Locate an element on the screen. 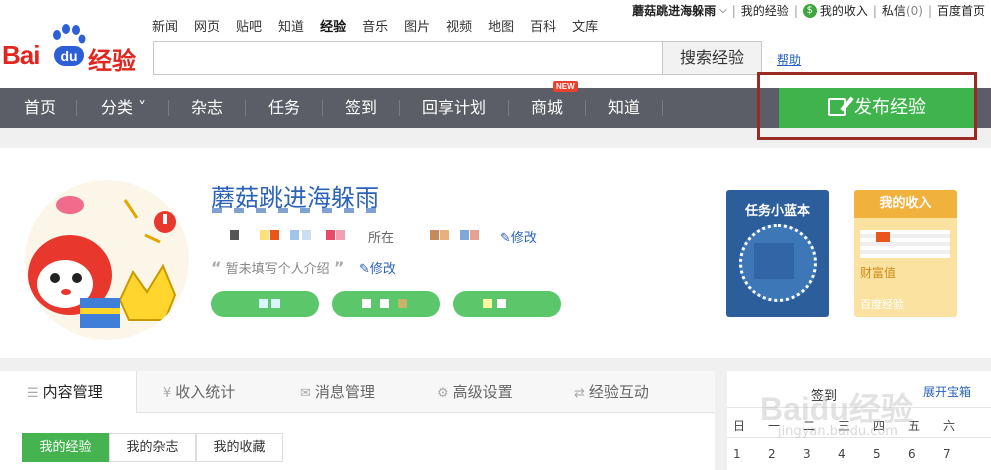 Image resolution: width=991 pixels, height=470 pixels. nav-home: 首页 is located at coordinates (40, 108).